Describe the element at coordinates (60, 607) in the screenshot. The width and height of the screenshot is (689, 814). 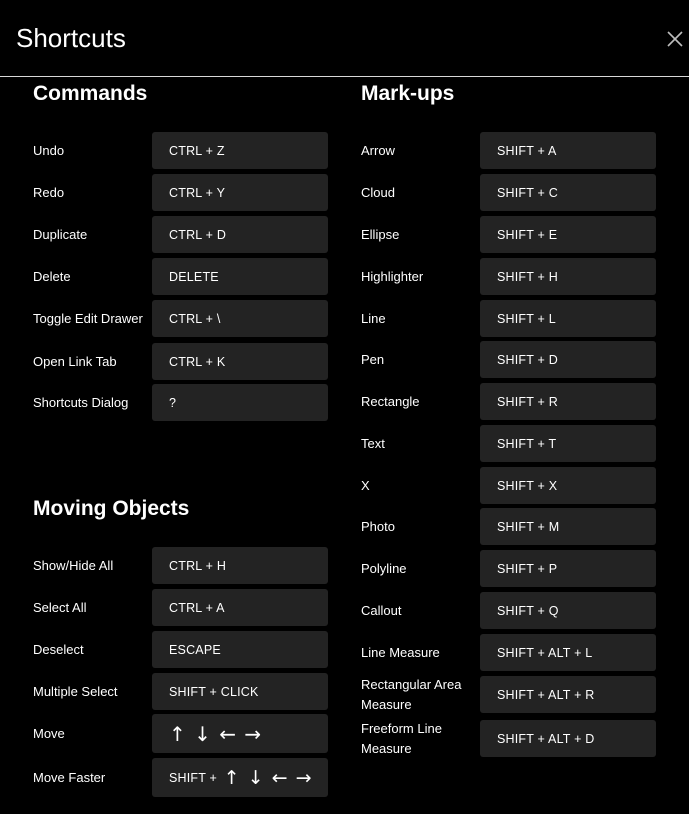
I see `shortcut-label: Select All` at that location.